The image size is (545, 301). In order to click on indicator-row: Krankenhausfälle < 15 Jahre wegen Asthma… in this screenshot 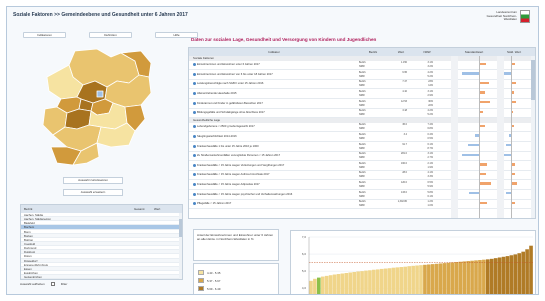, I will do `click(362, 176)`.